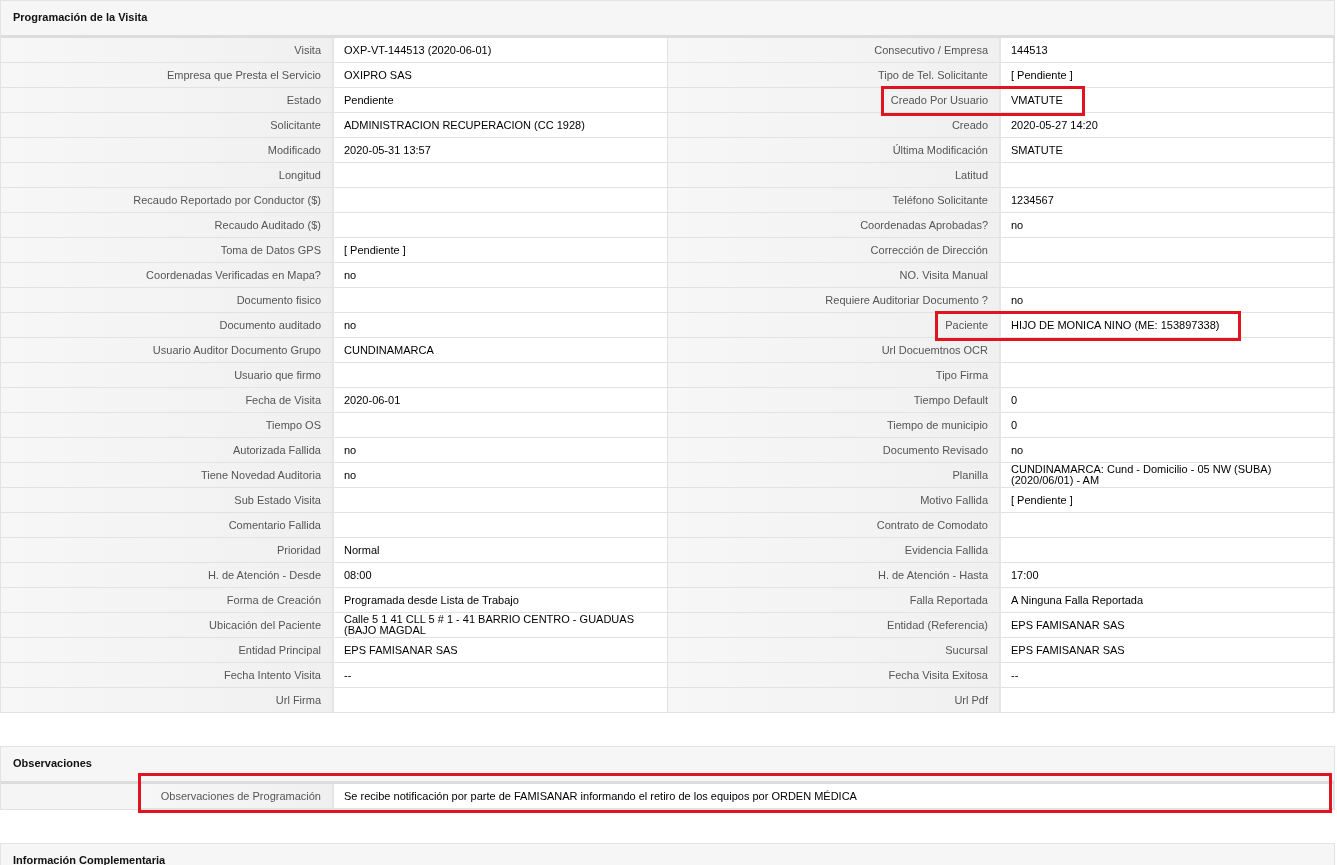 The image size is (1337, 865). What do you see at coordinates (834, 150) in the screenshot?
I see `field-label: Última Modificación` at bounding box center [834, 150].